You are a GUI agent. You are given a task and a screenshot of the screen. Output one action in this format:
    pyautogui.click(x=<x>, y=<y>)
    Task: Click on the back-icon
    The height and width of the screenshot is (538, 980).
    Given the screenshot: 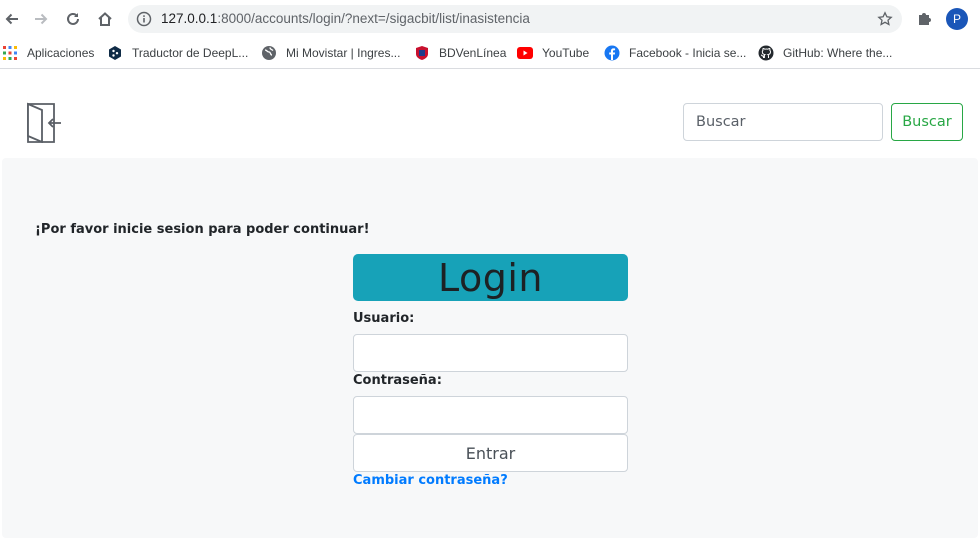 What is the action you would take?
    pyautogui.click(x=12, y=19)
    